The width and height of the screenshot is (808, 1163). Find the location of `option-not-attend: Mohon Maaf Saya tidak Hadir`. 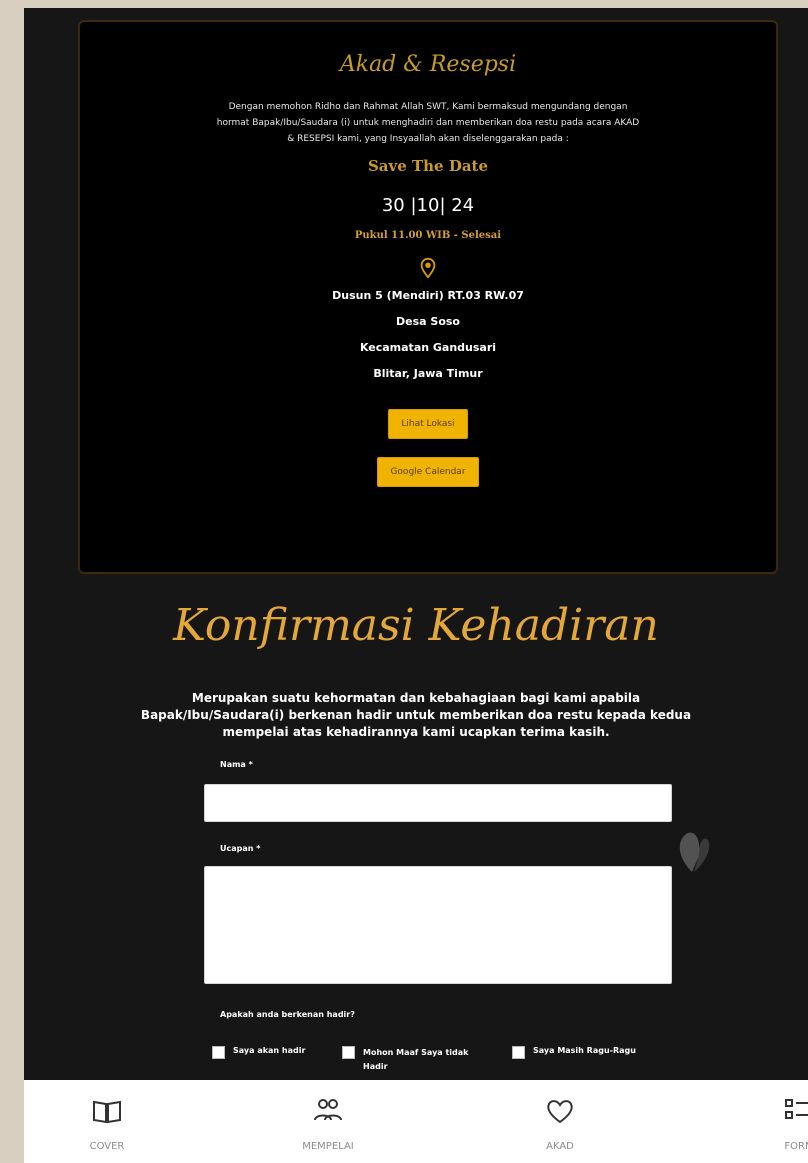

option-not-attend: Mohon Maaf Saya tidak Hadir is located at coordinates (422, 1060).